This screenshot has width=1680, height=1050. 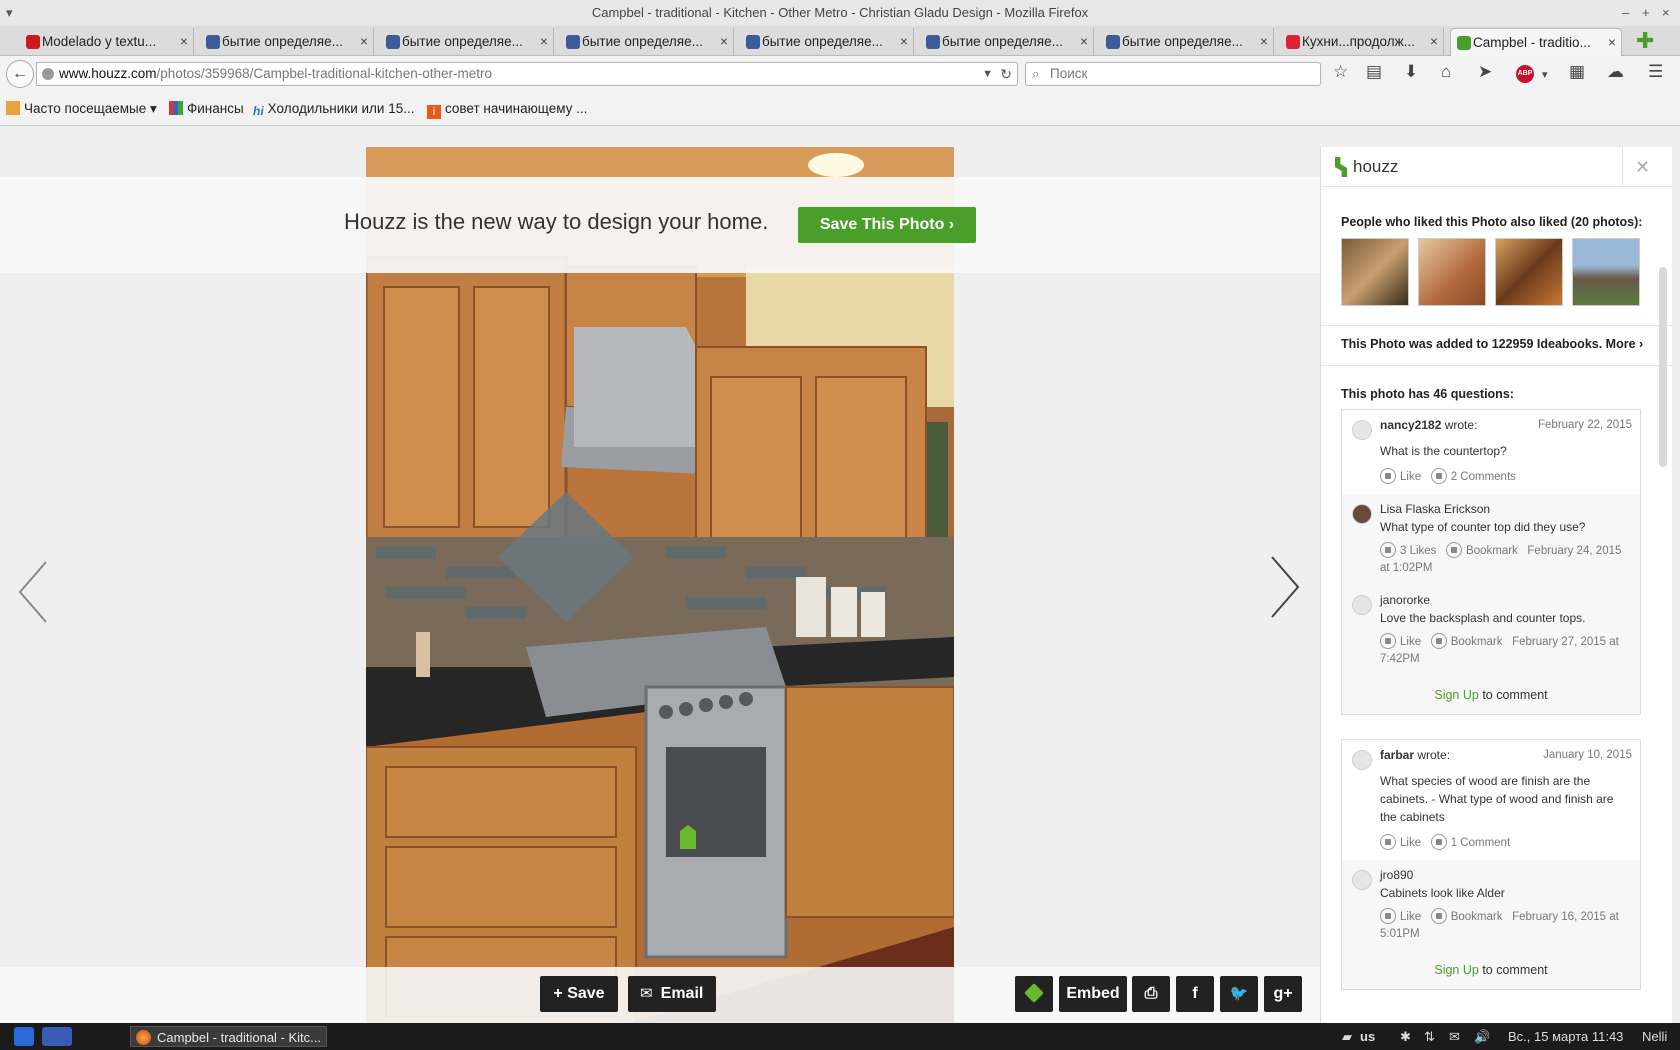 What do you see at coordinates (1195, 994) in the screenshot?
I see `facebook-share-button: f` at bounding box center [1195, 994].